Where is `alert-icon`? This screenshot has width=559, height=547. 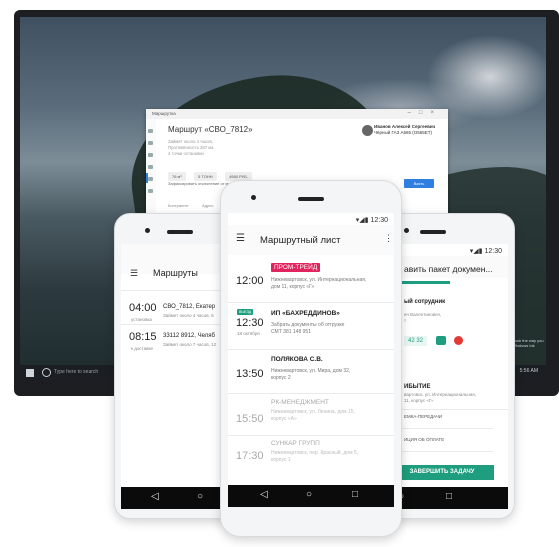 alert-icon is located at coordinates (458, 340).